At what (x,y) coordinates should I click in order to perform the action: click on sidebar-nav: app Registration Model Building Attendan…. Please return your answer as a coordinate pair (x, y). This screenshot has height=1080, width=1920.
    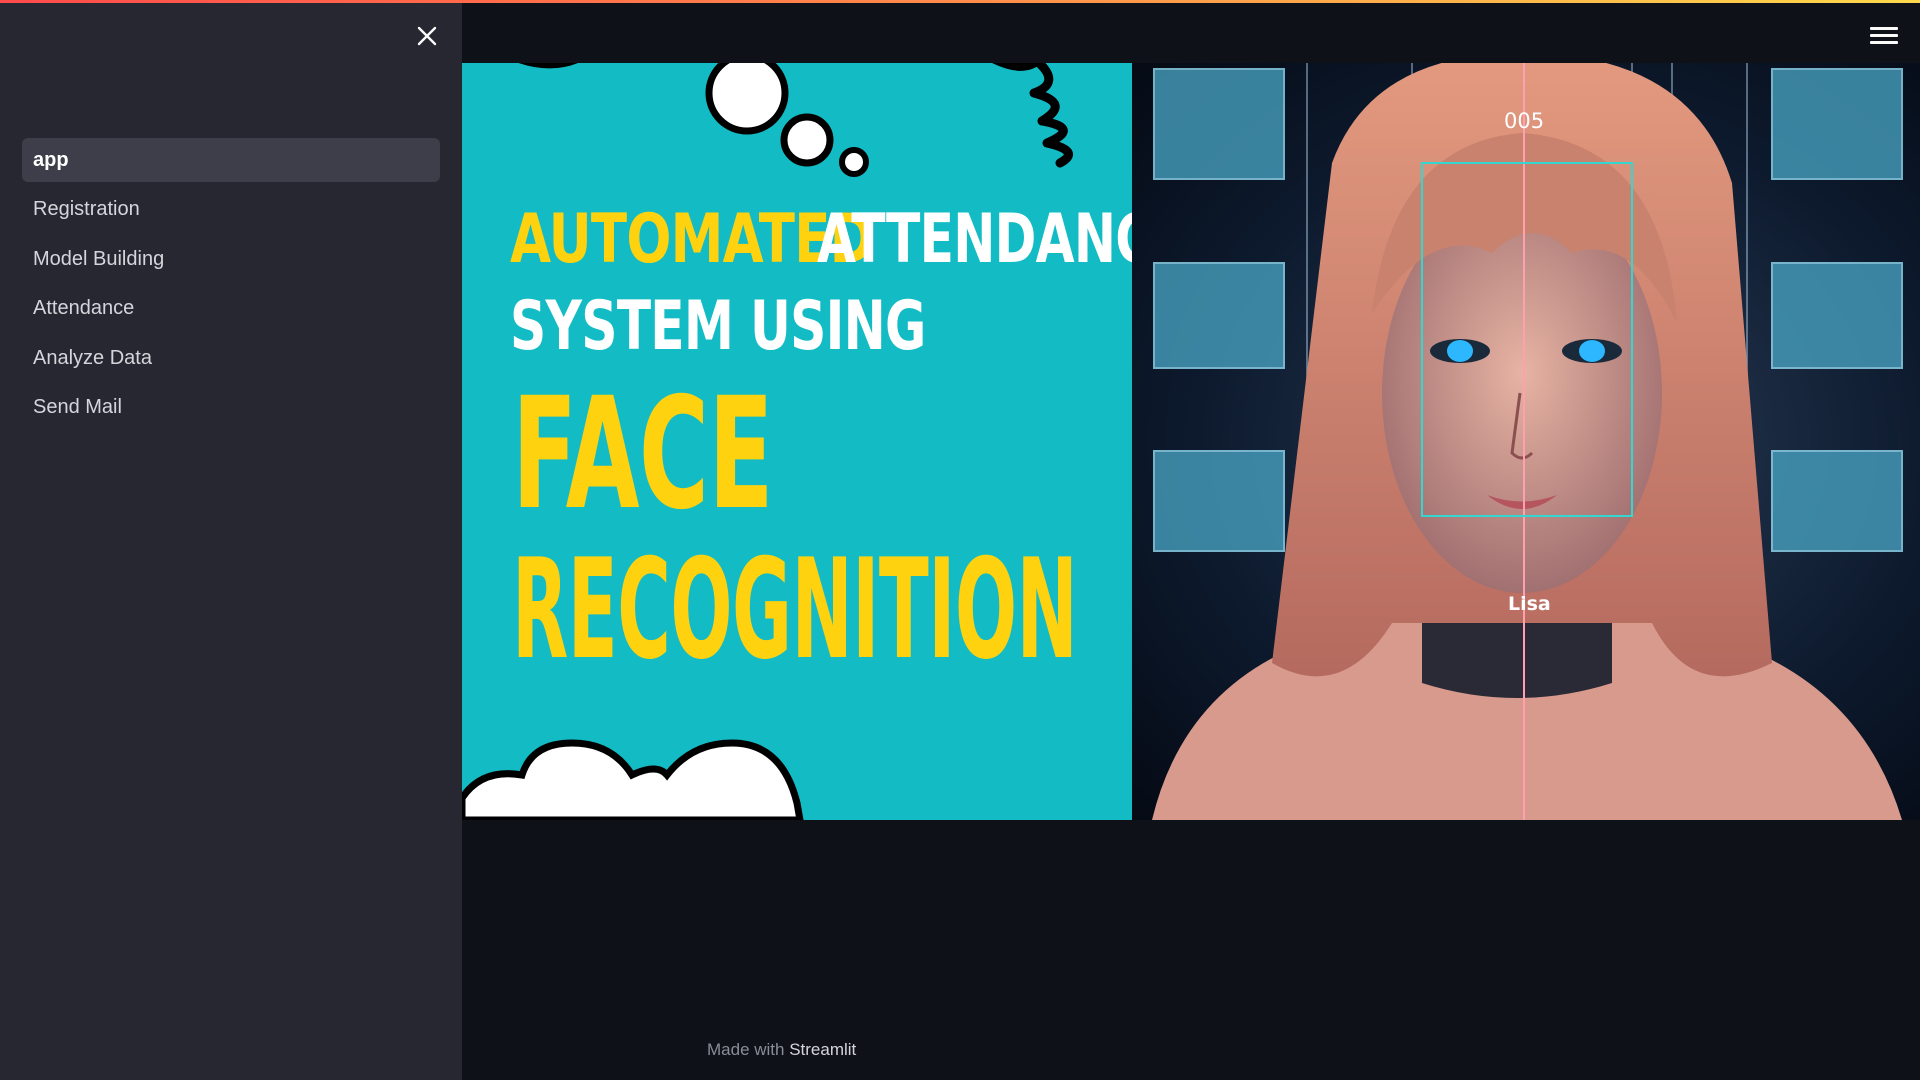
    Looking at the image, I should click on (231, 287).